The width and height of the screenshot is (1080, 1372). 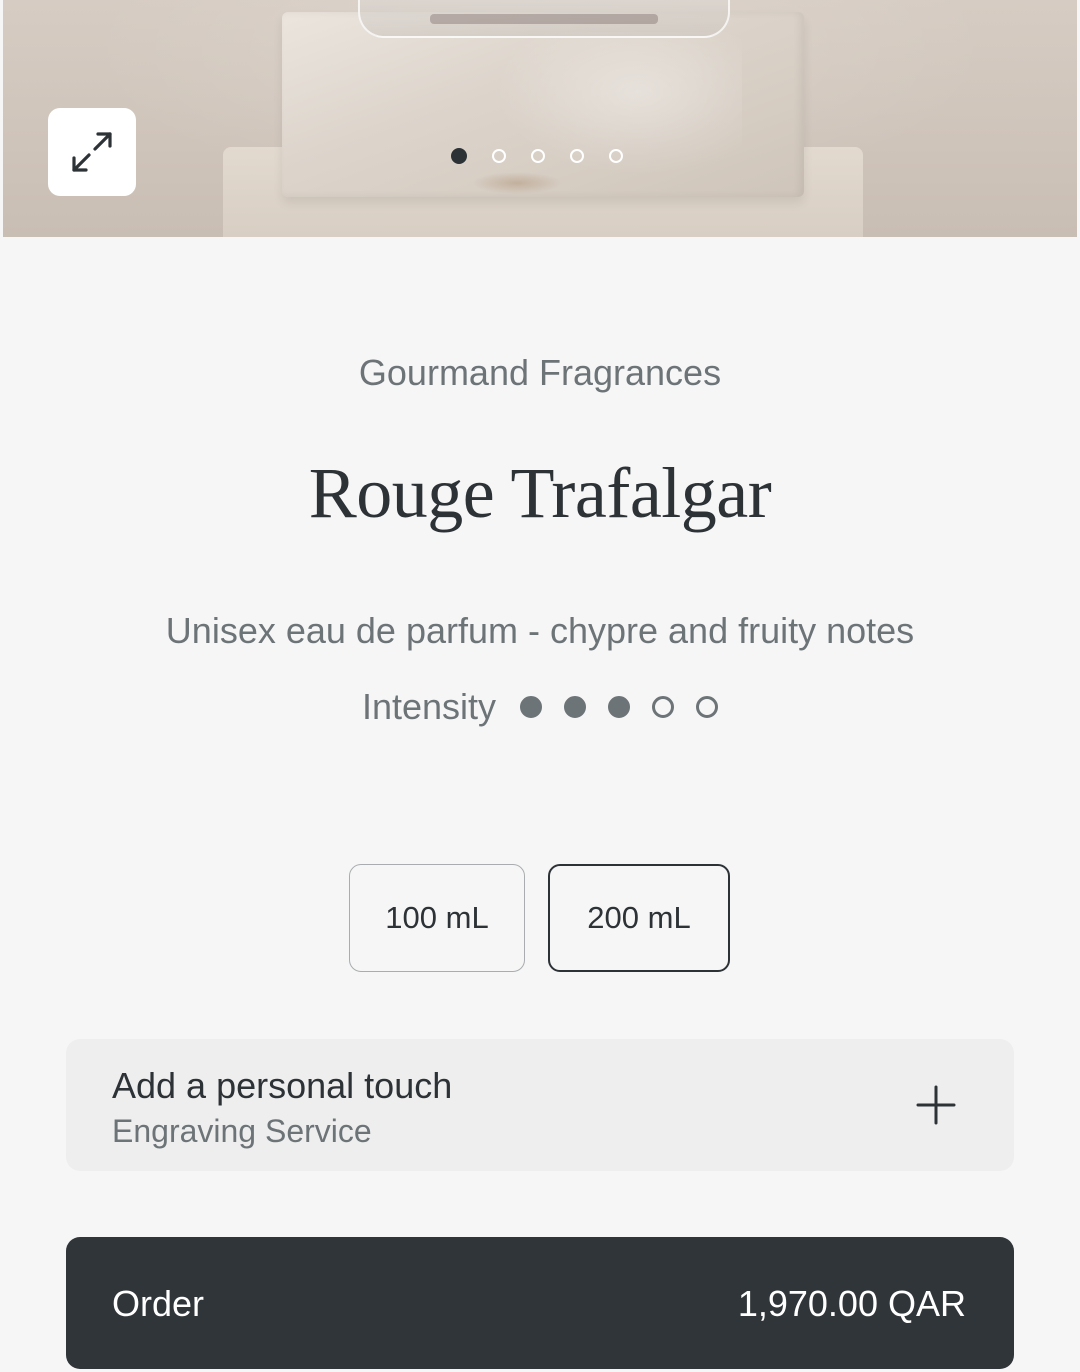 I want to click on expand-image-button, so click(x=92, y=152).